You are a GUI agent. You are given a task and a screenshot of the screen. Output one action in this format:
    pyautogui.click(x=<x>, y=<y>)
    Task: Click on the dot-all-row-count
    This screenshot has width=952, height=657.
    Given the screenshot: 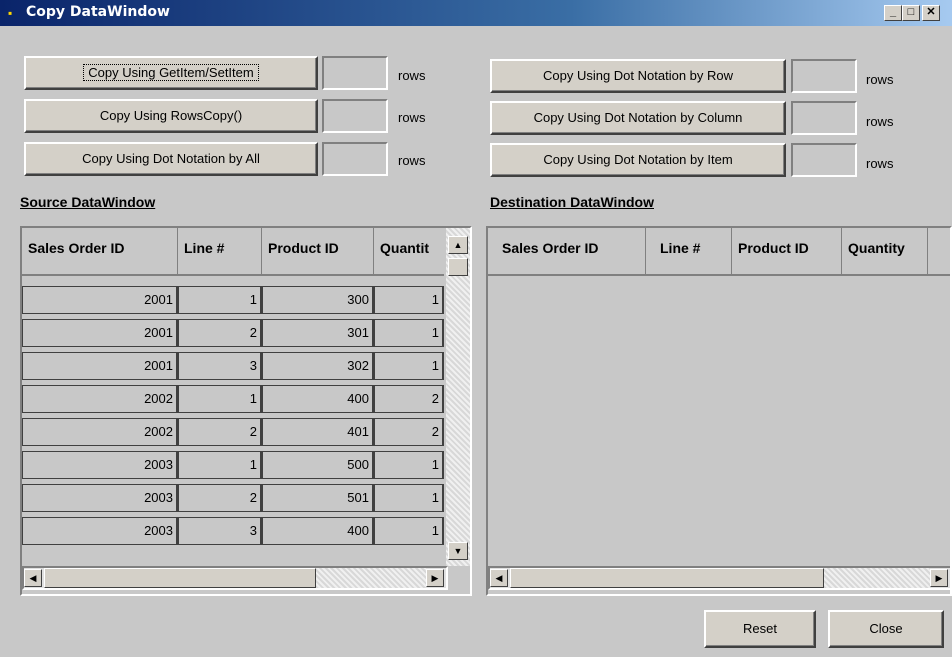 What is the action you would take?
    pyautogui.click(x=355, y=159)
    